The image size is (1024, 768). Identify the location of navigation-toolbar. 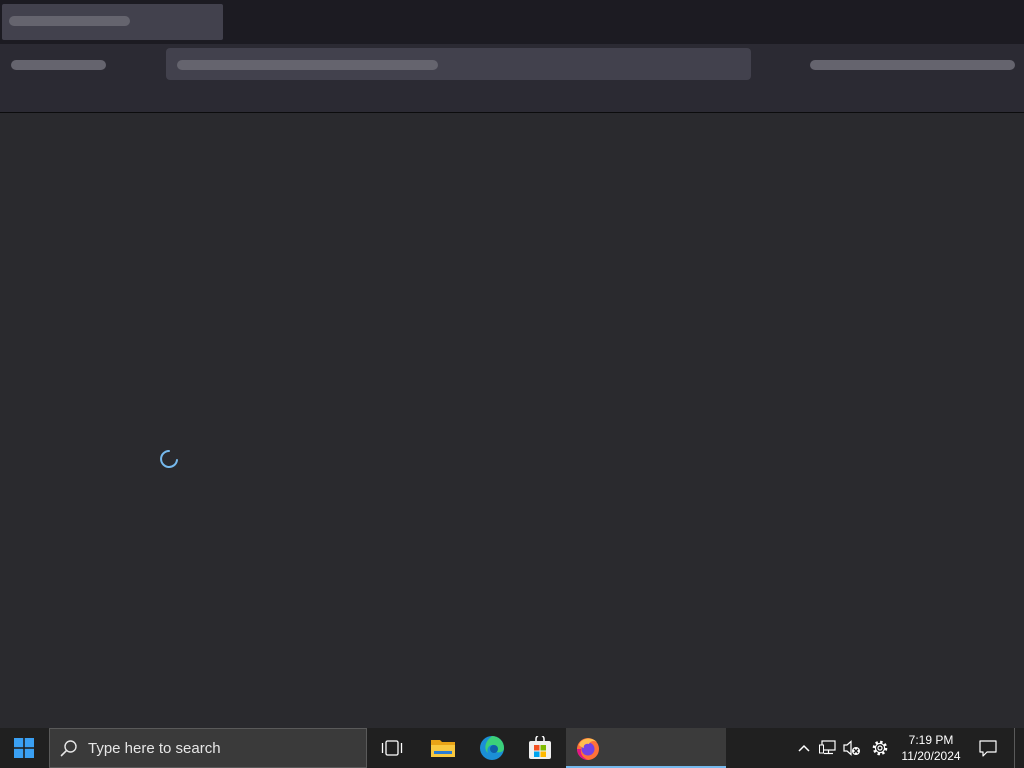
(512, 78).